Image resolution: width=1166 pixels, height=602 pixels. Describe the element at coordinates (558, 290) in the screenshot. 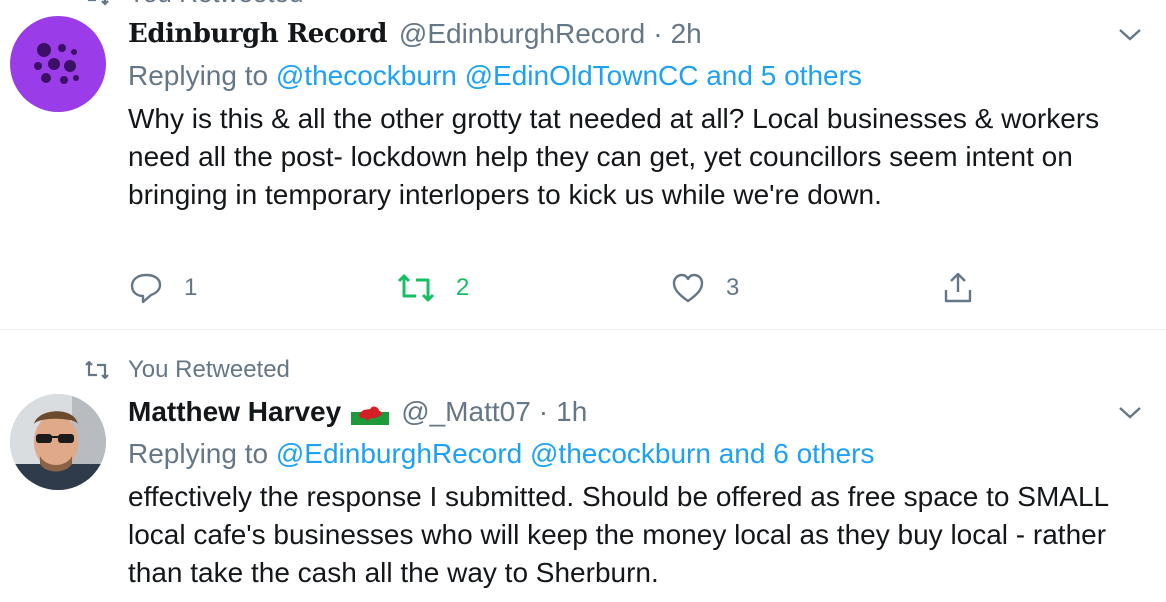

I see `tweet-actions: 1 2 3` at that location.